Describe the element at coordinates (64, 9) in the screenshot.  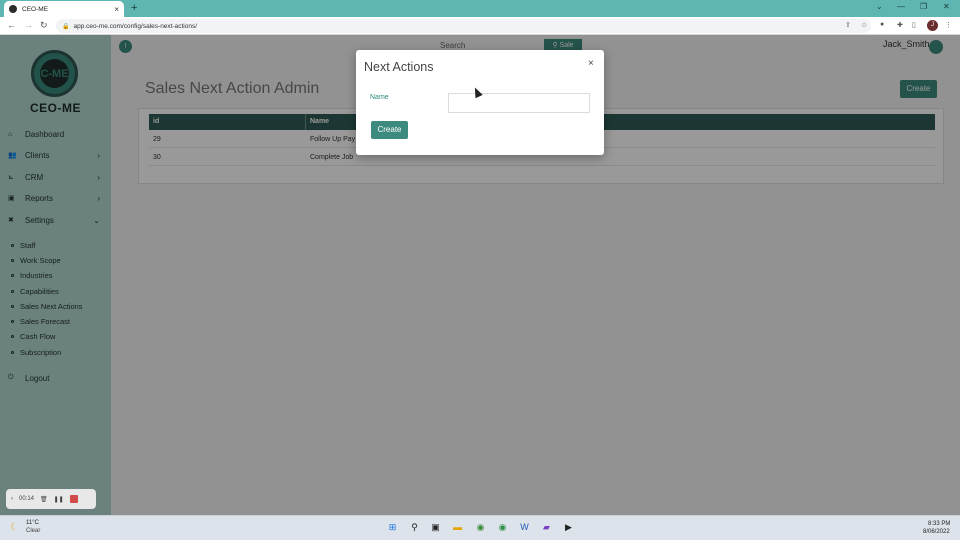
I see `browser-tab: CEO-ME ×` at that location.